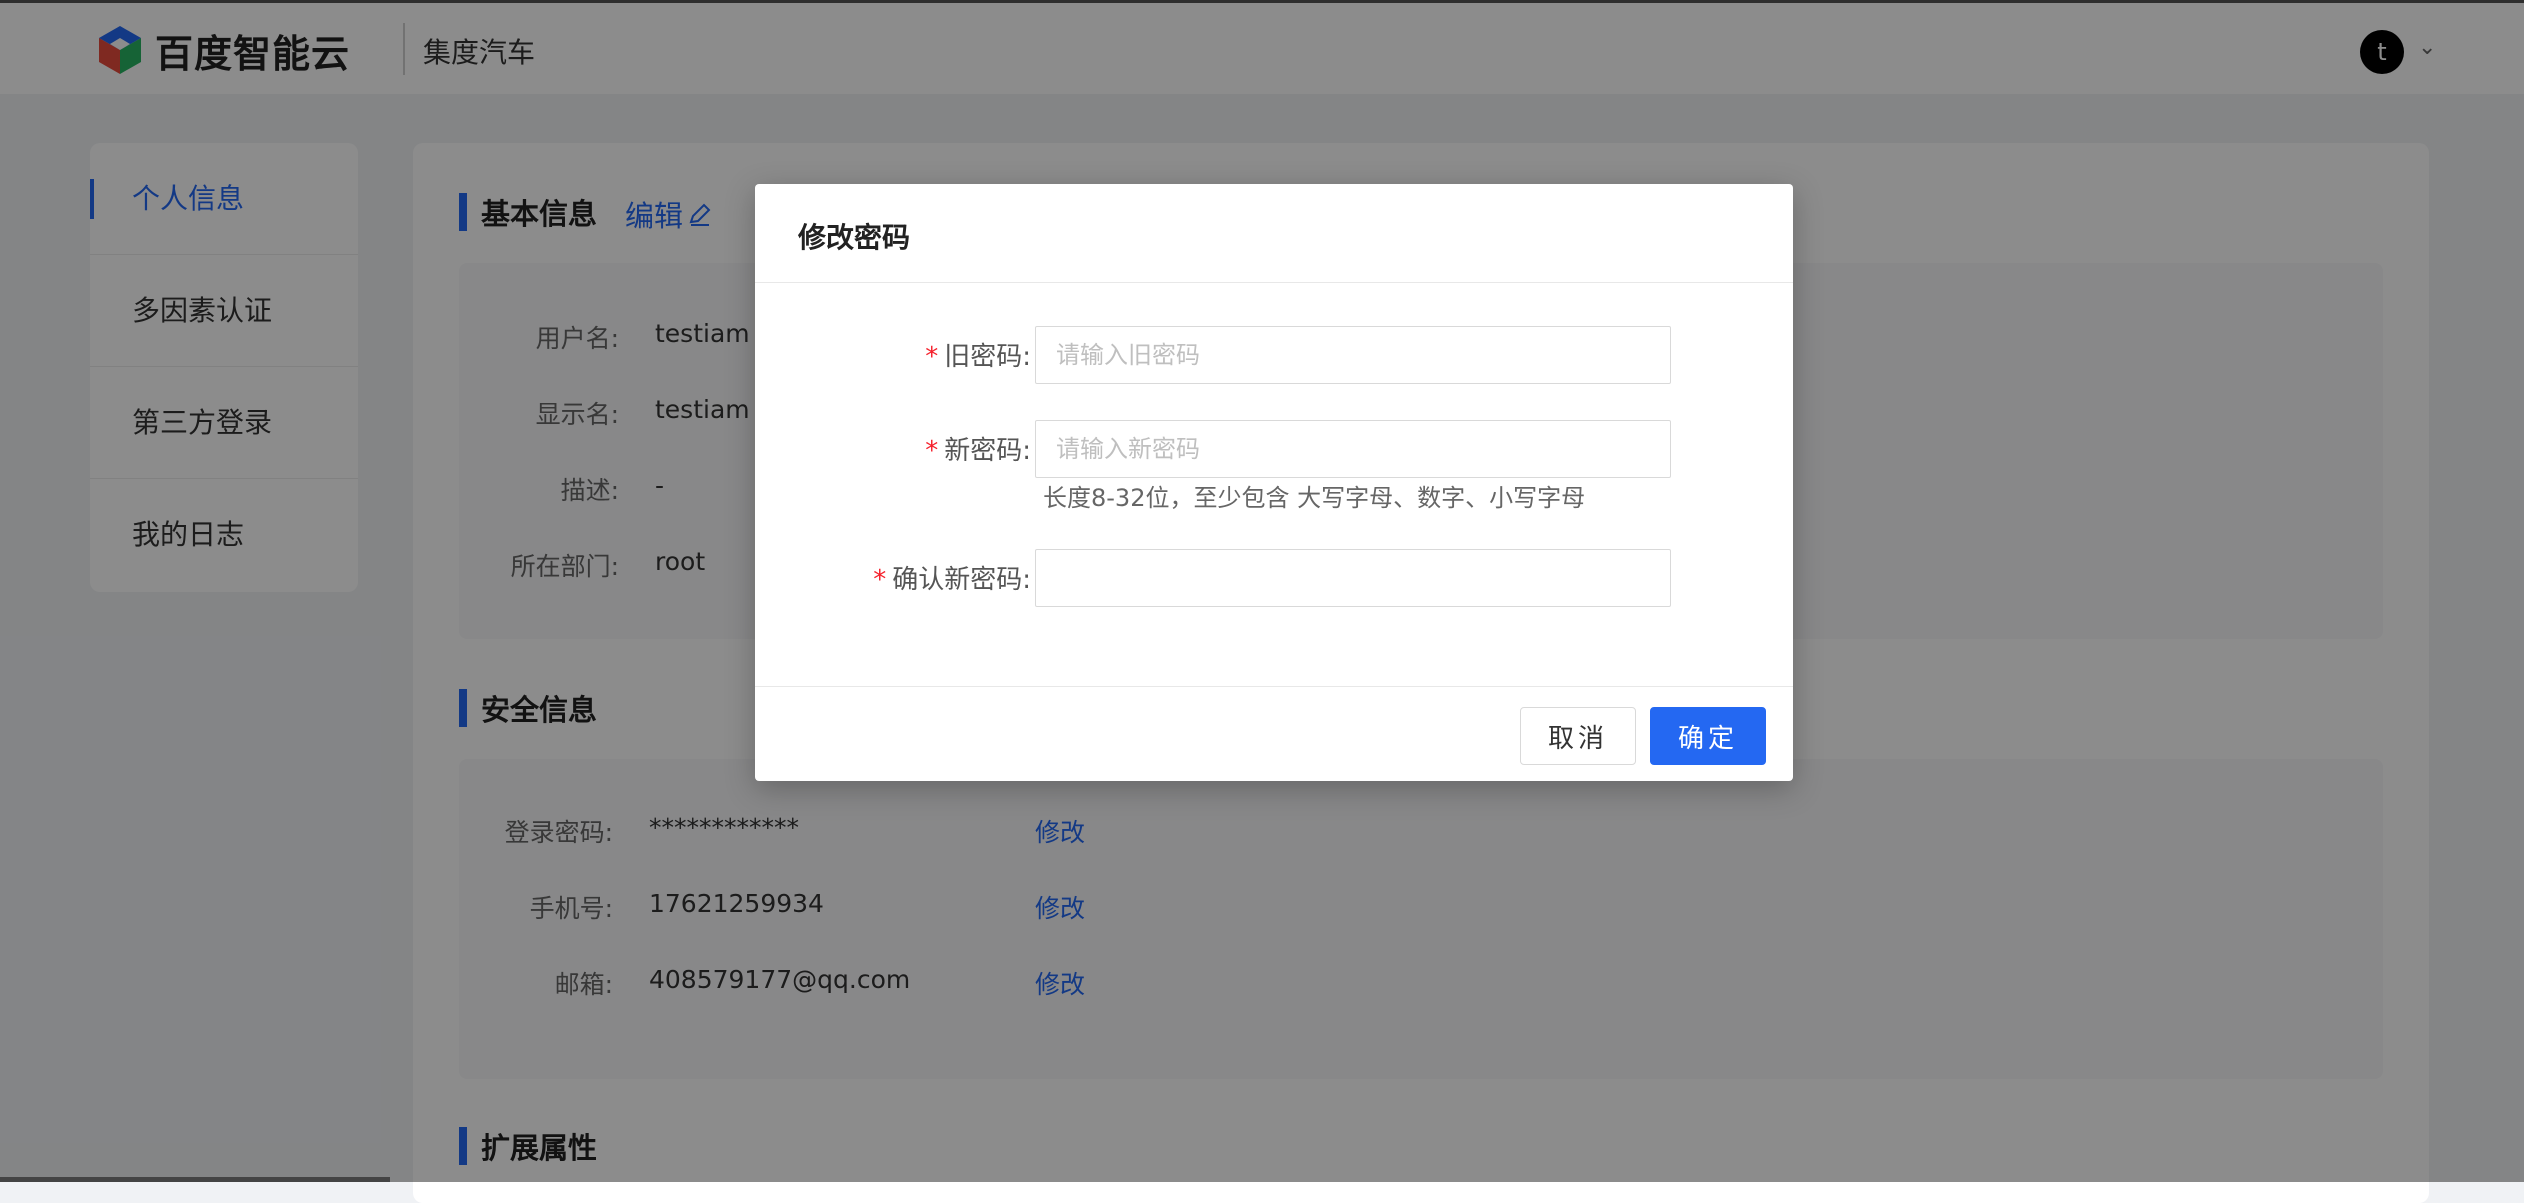 The width and height of the screenshot is (2524, 1203). Describe the element at coordinates (854, 237) in the screenshot. I see `dialog-title: 修改密码` at that location.